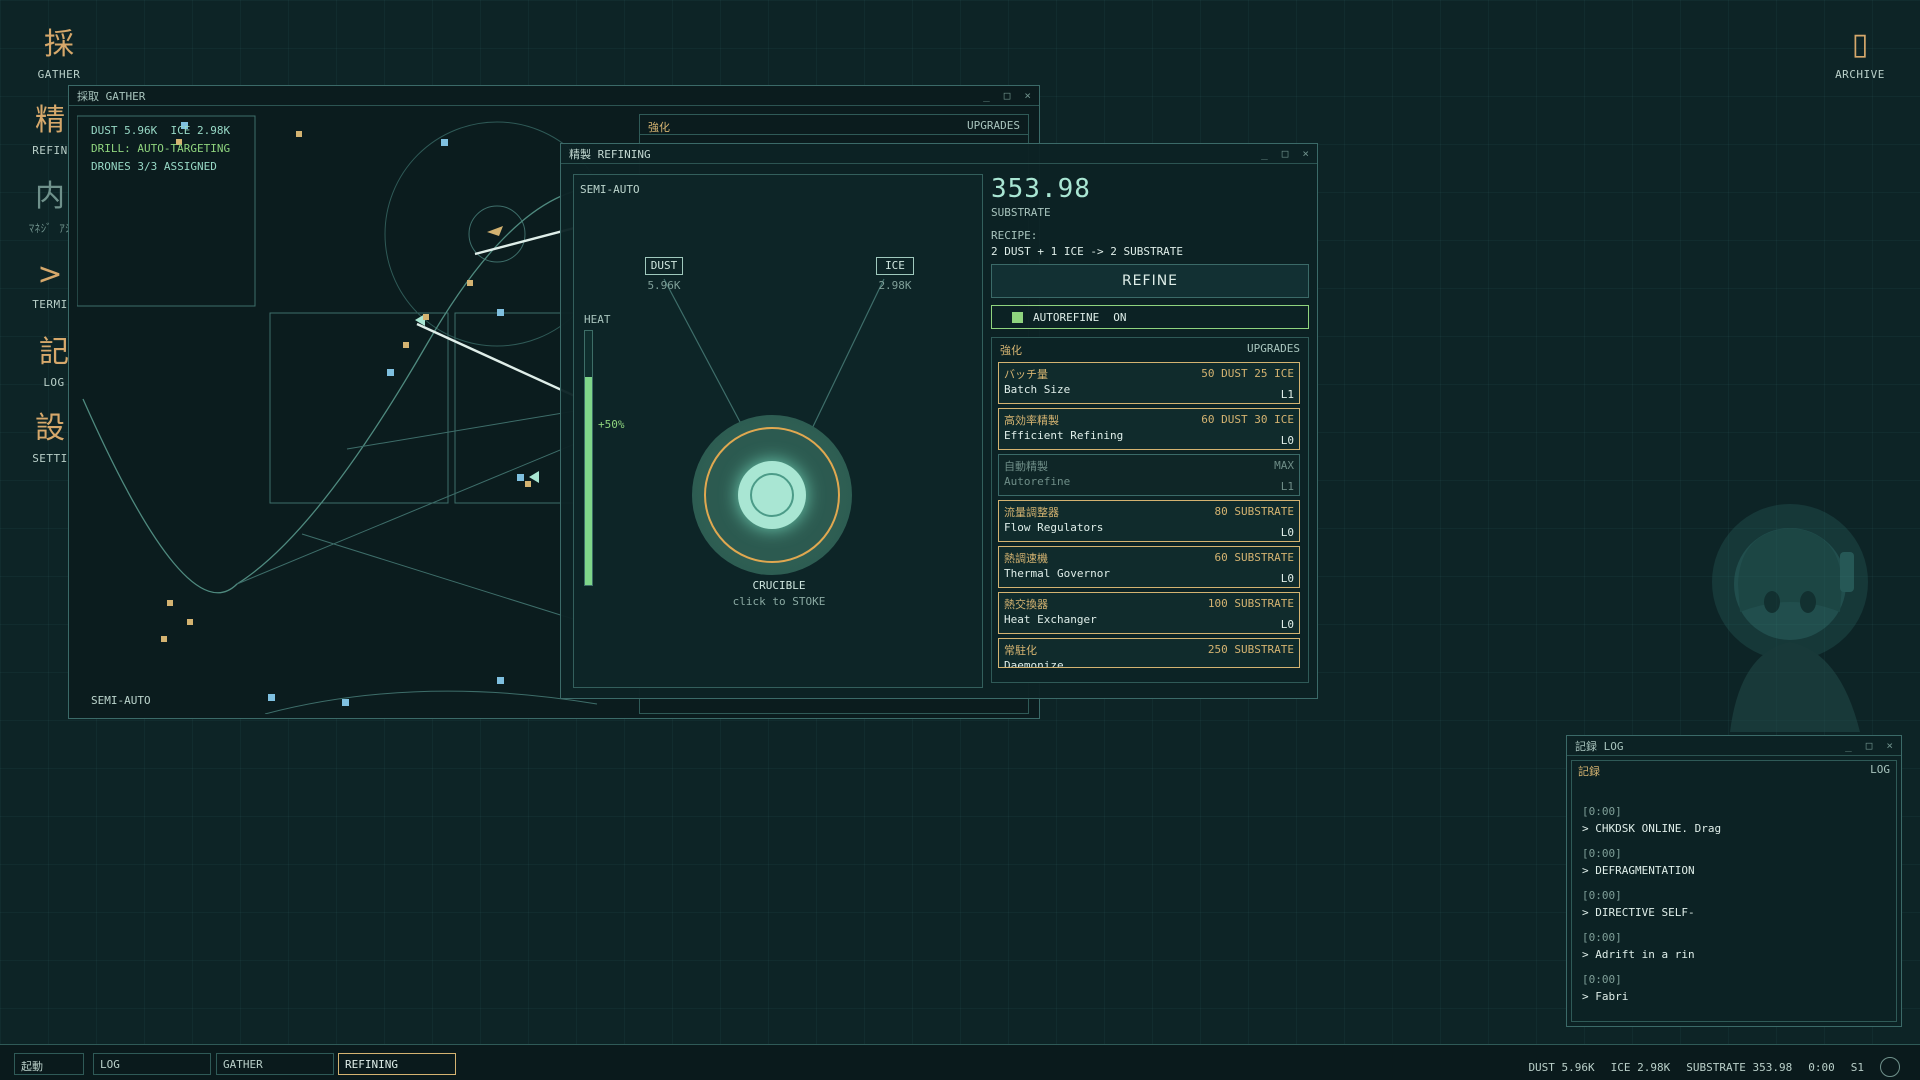 The height and width of the screenshot is (1080, 1920). Describe the element at coordinates (1790, 618) in the screenshot. I see `mascot-illustration` at that location.